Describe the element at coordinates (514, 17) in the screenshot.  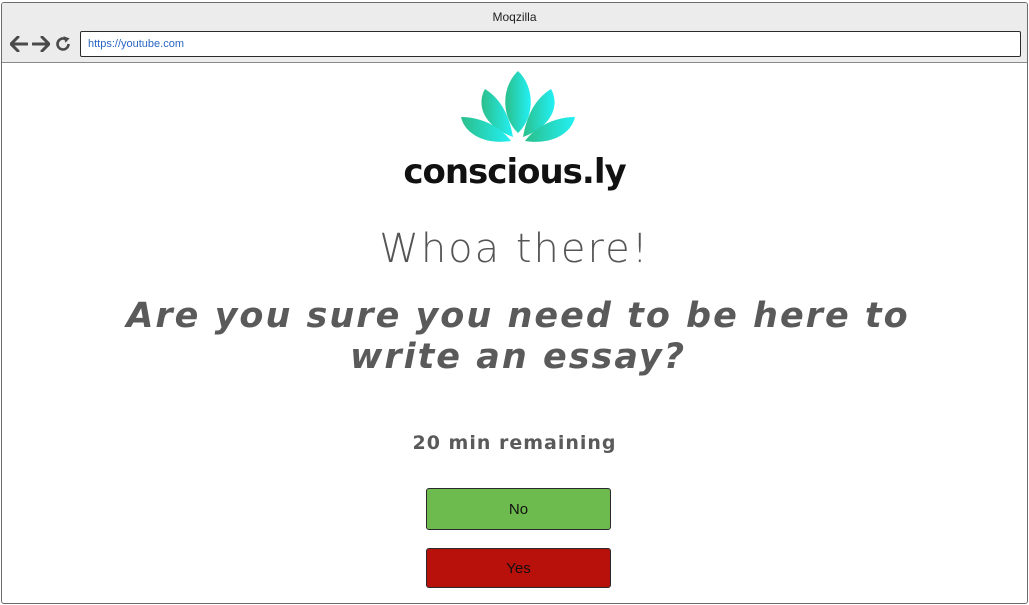
I see `window-title: Moqzilla` at that location.